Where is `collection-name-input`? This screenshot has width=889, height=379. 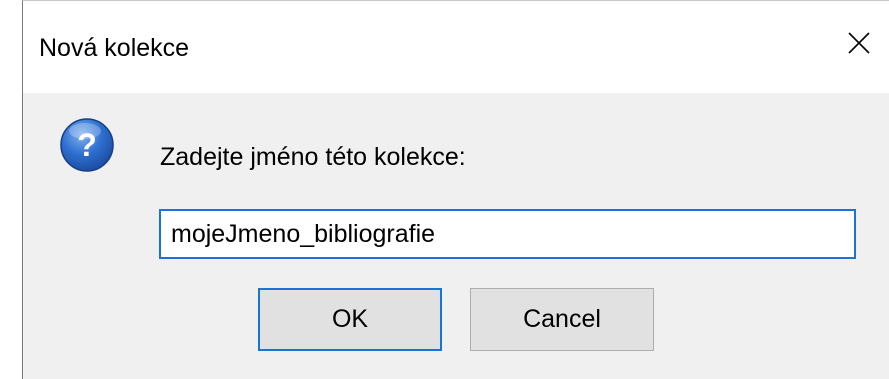 collection-name-input is located at coordinates (507, 234).